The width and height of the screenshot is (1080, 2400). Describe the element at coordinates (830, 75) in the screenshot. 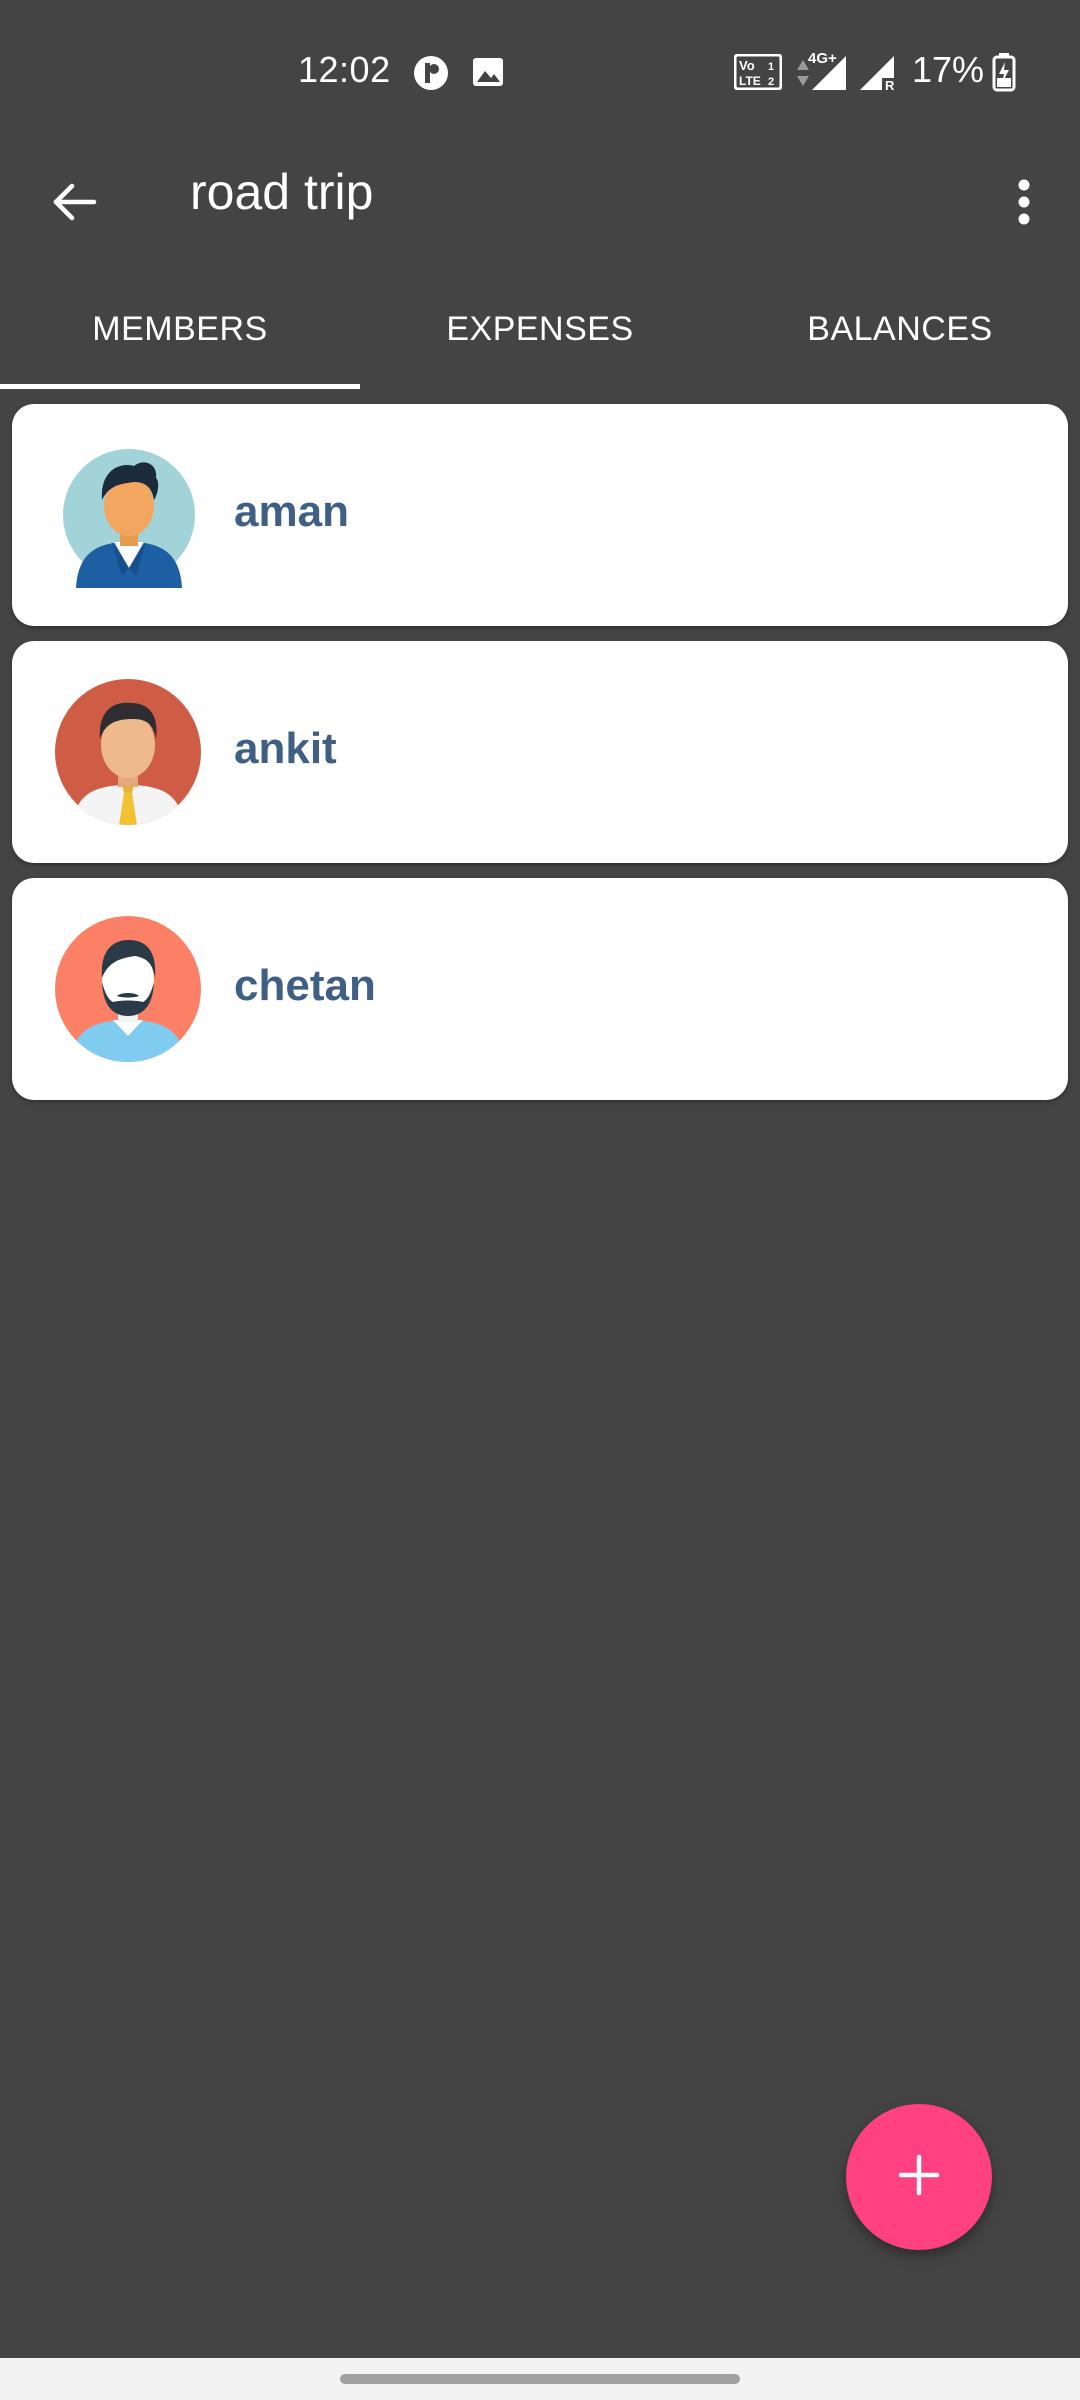

I see `signal-icon` at that location.